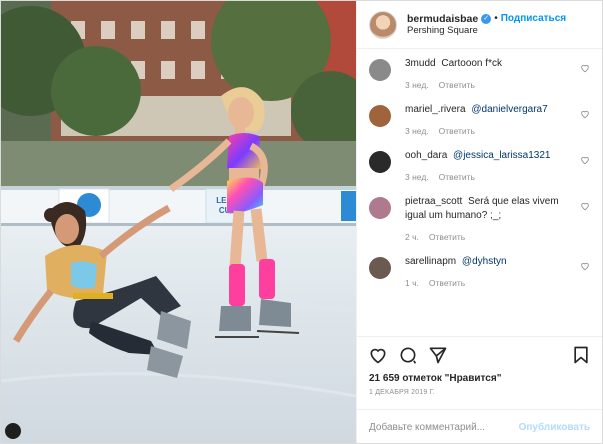 This screenshot has width=603, height=444. I want to click on comment-mention: @danielvergara7, so click(509, 109).